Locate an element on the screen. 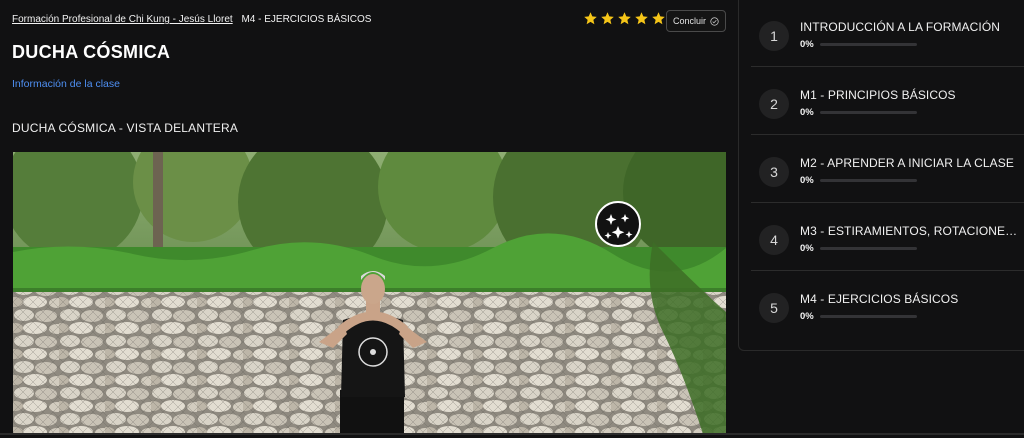  module-number: 2 is located at coordinates (774, 104).